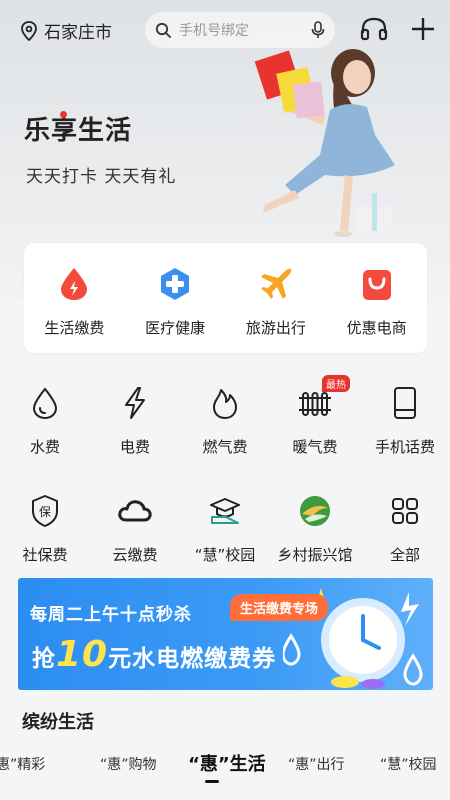 The height and width of the screenshot is (800, 450). Describe the element at coordinates (225, 404) in the screenshot. I see `flame-icon` at that location.